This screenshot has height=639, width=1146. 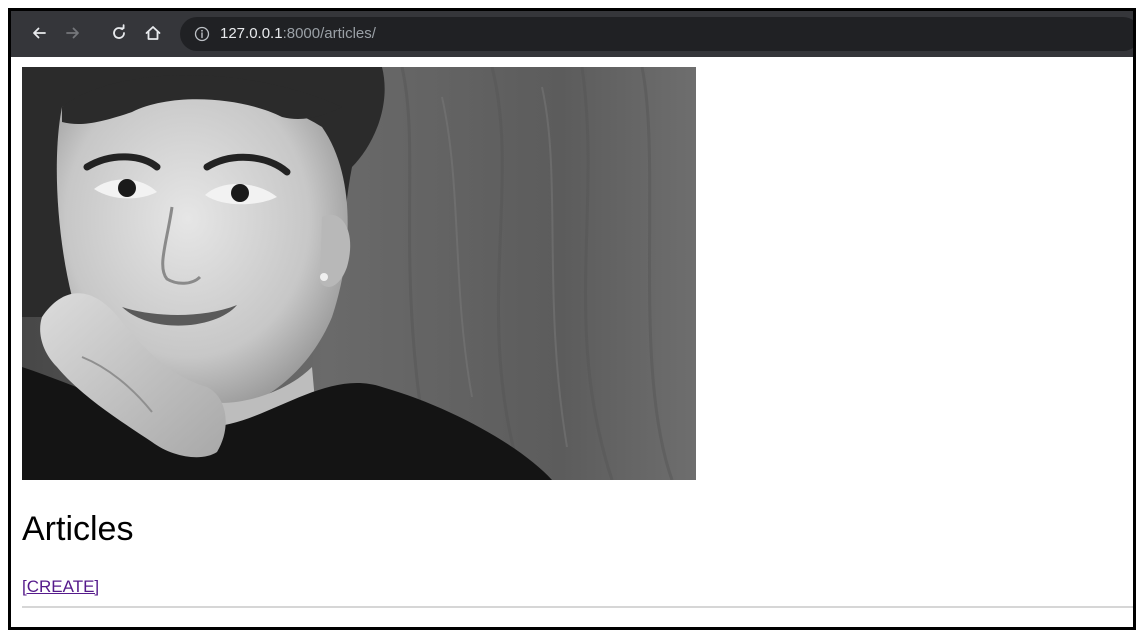 I want to click on create-article-link: [CREATE], so click(x=60, y=587).